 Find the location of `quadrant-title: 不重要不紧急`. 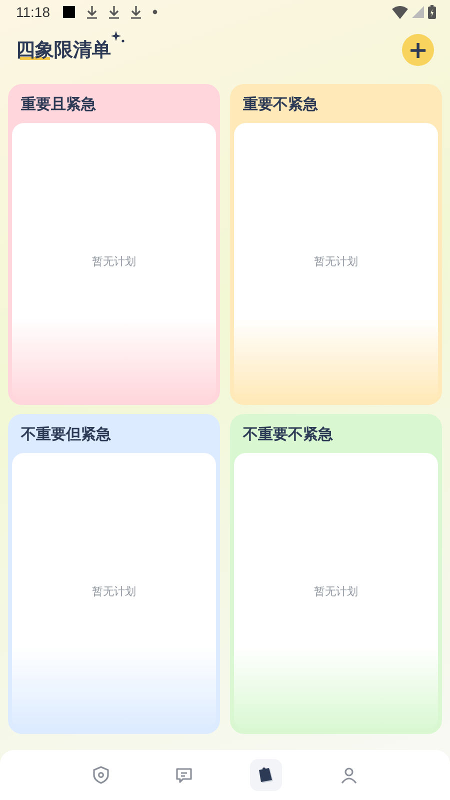

quadrant-title: 不重要不紧急 is located at coordinates (288, 434).